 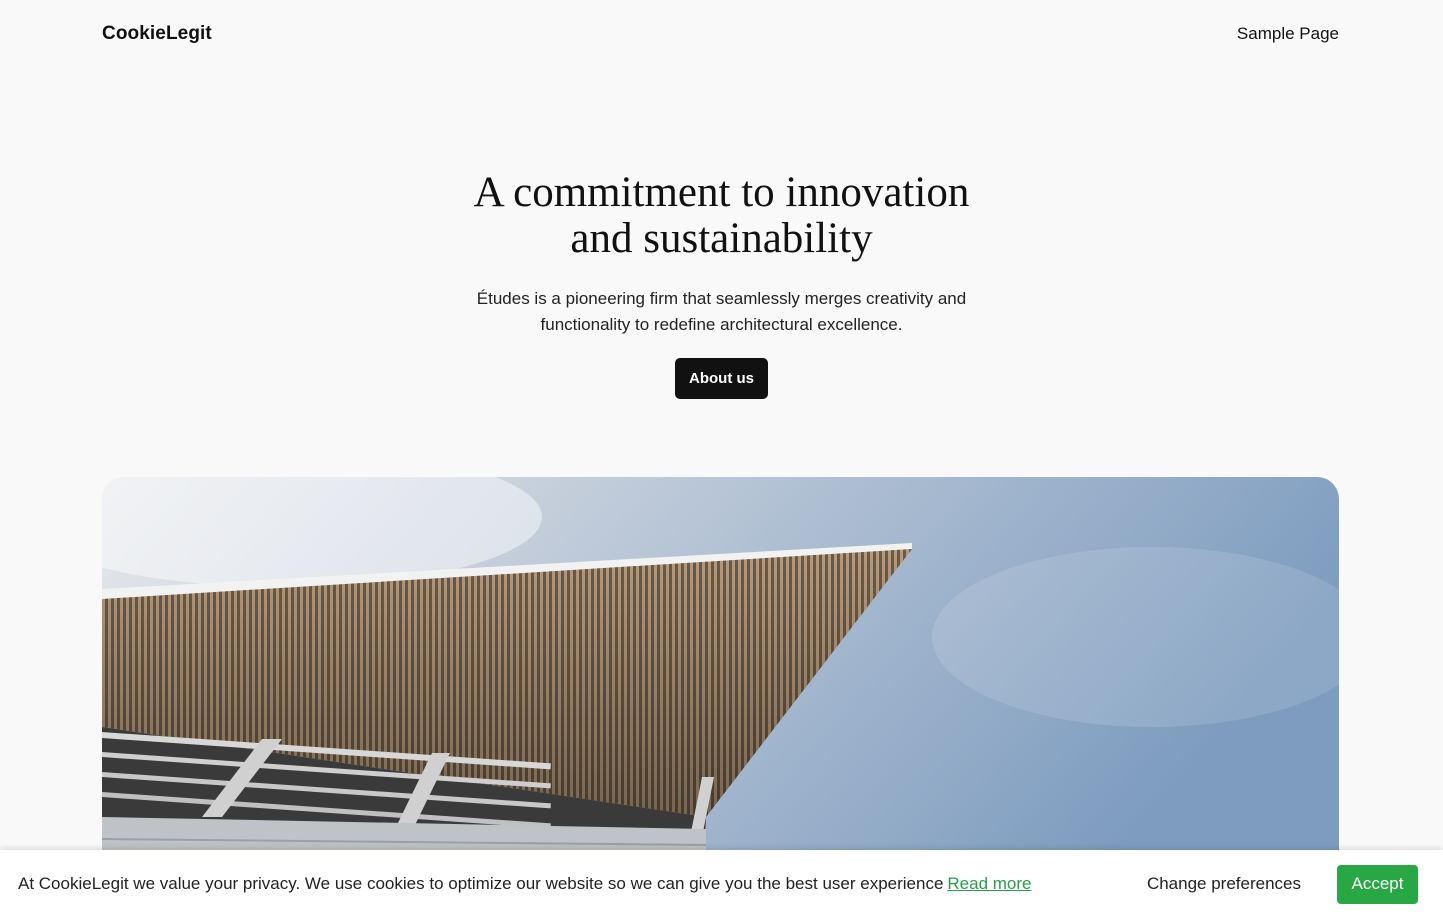 I want to click on about-us-button: About us, so click(x=721, y=378).